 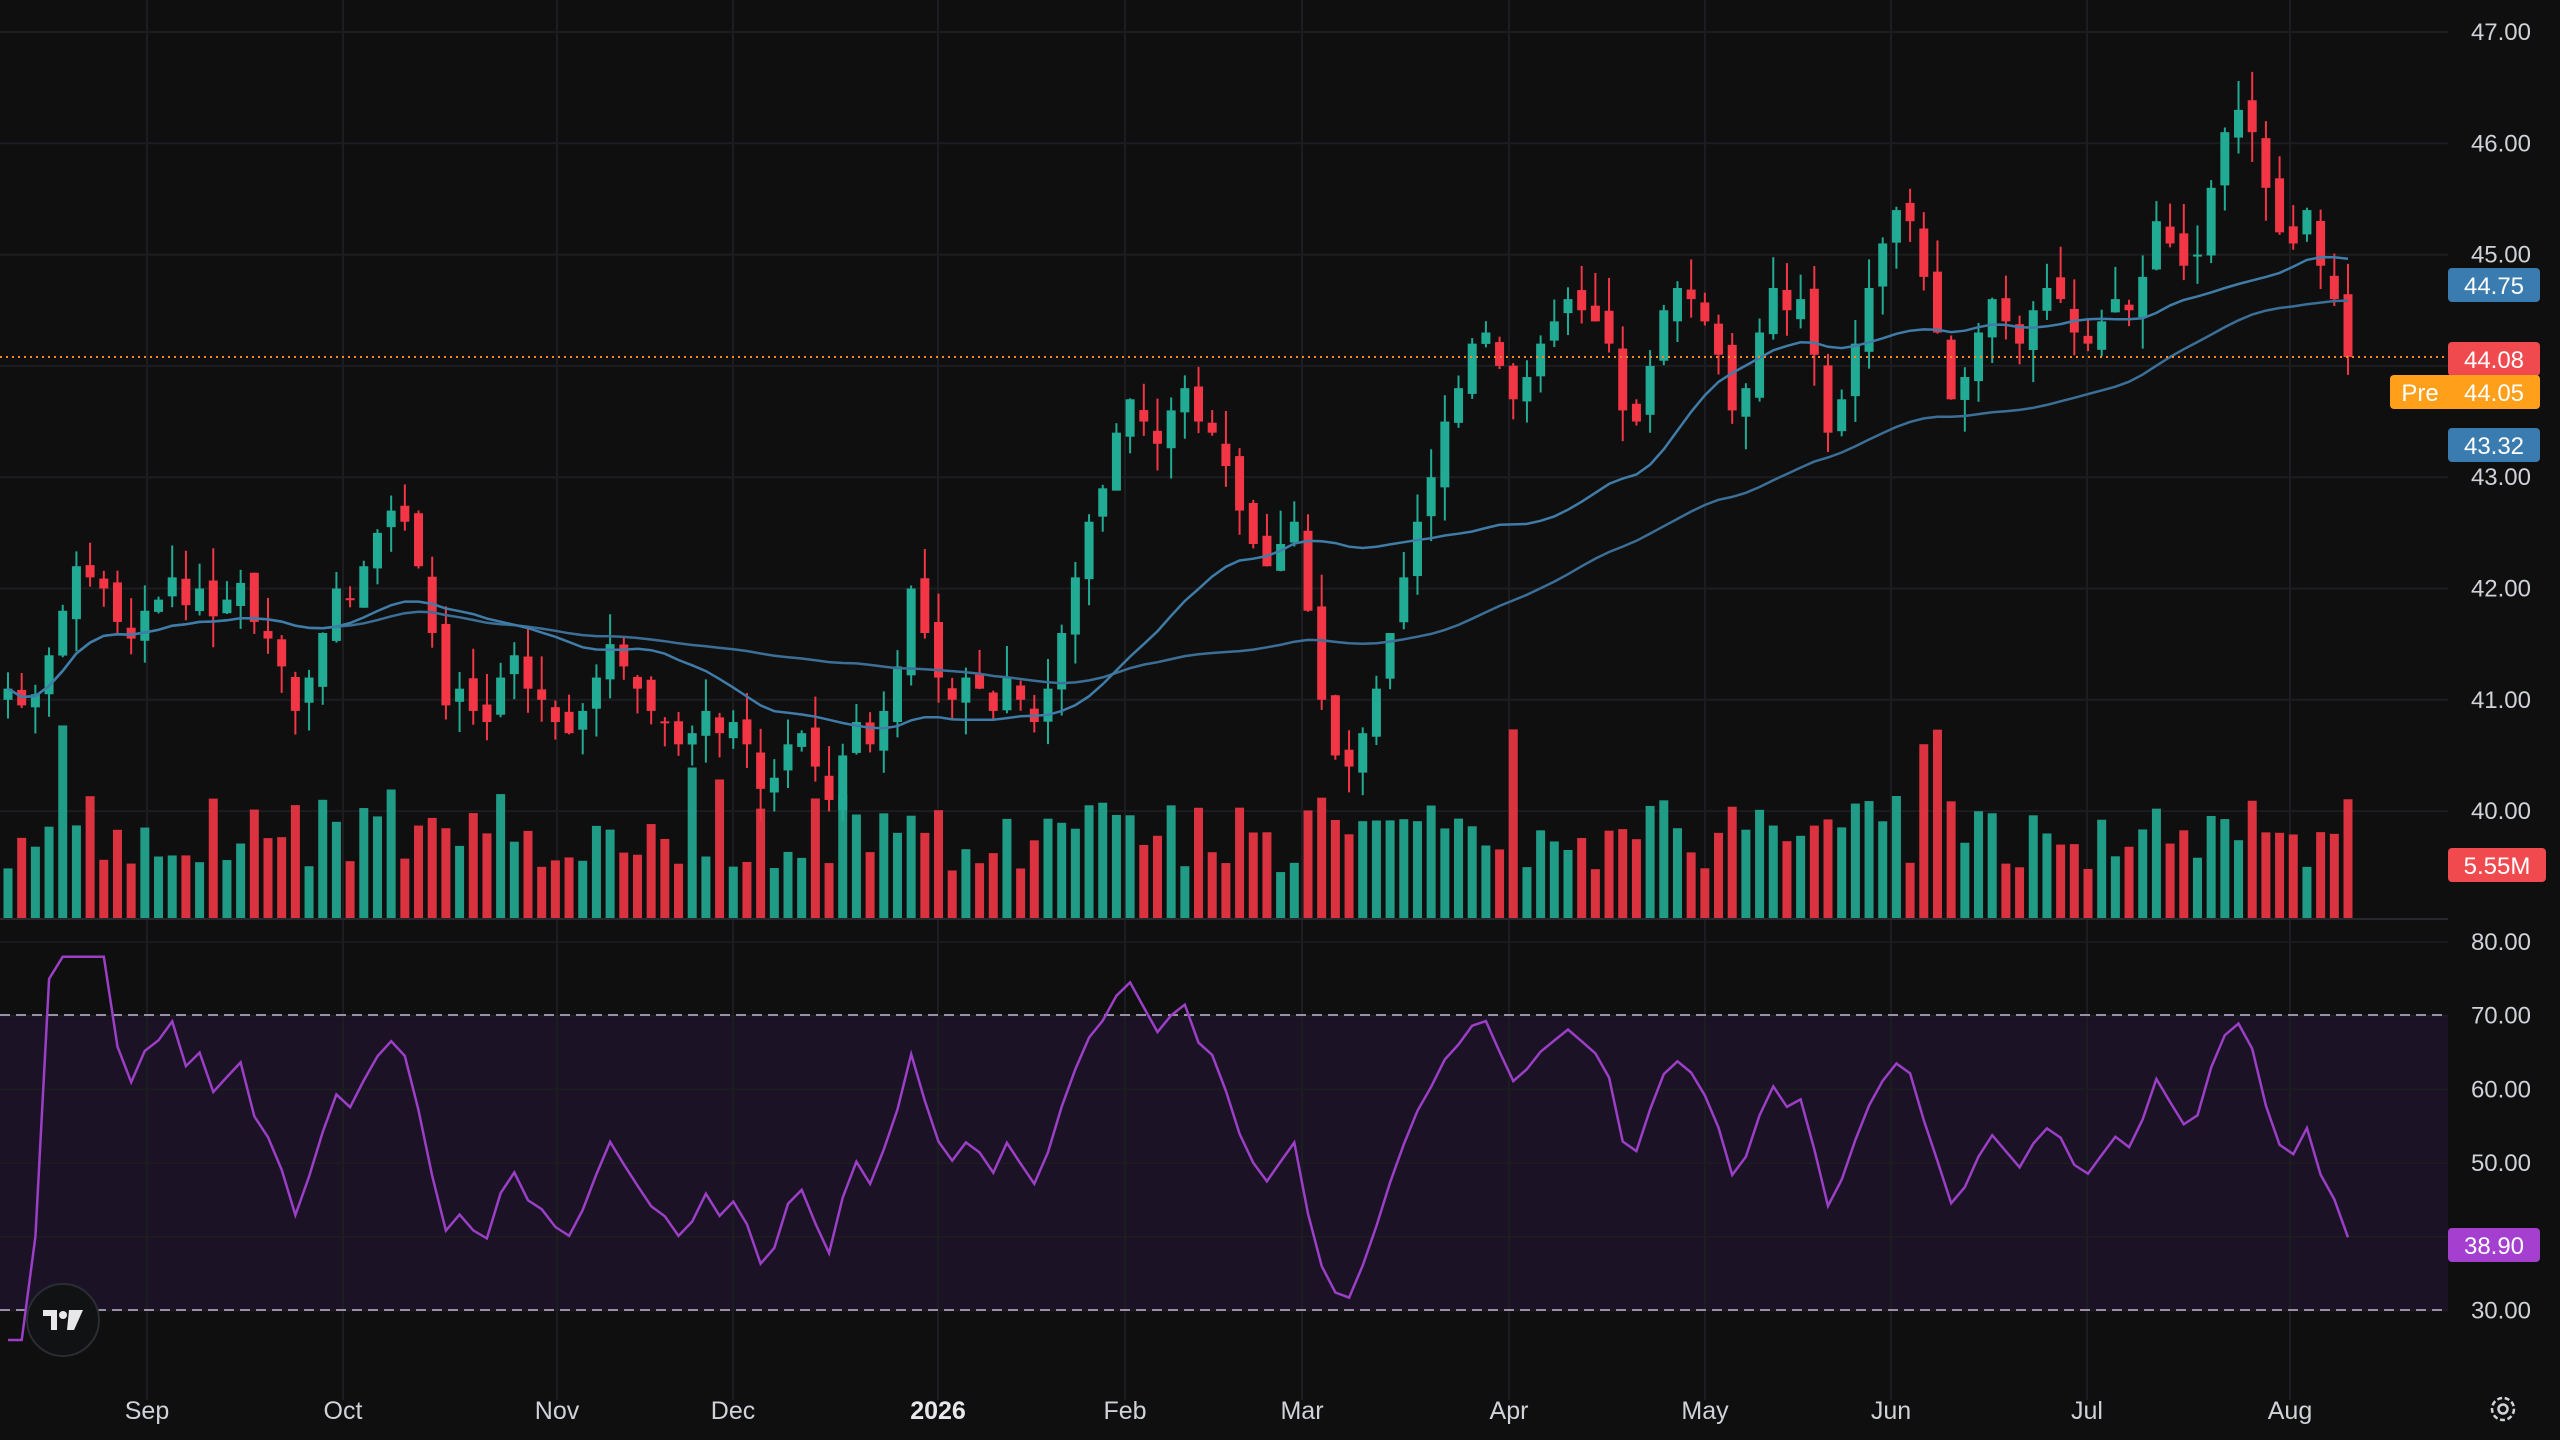 I want to click on tradingview-logo-icon, so click(x=63, y=1320).